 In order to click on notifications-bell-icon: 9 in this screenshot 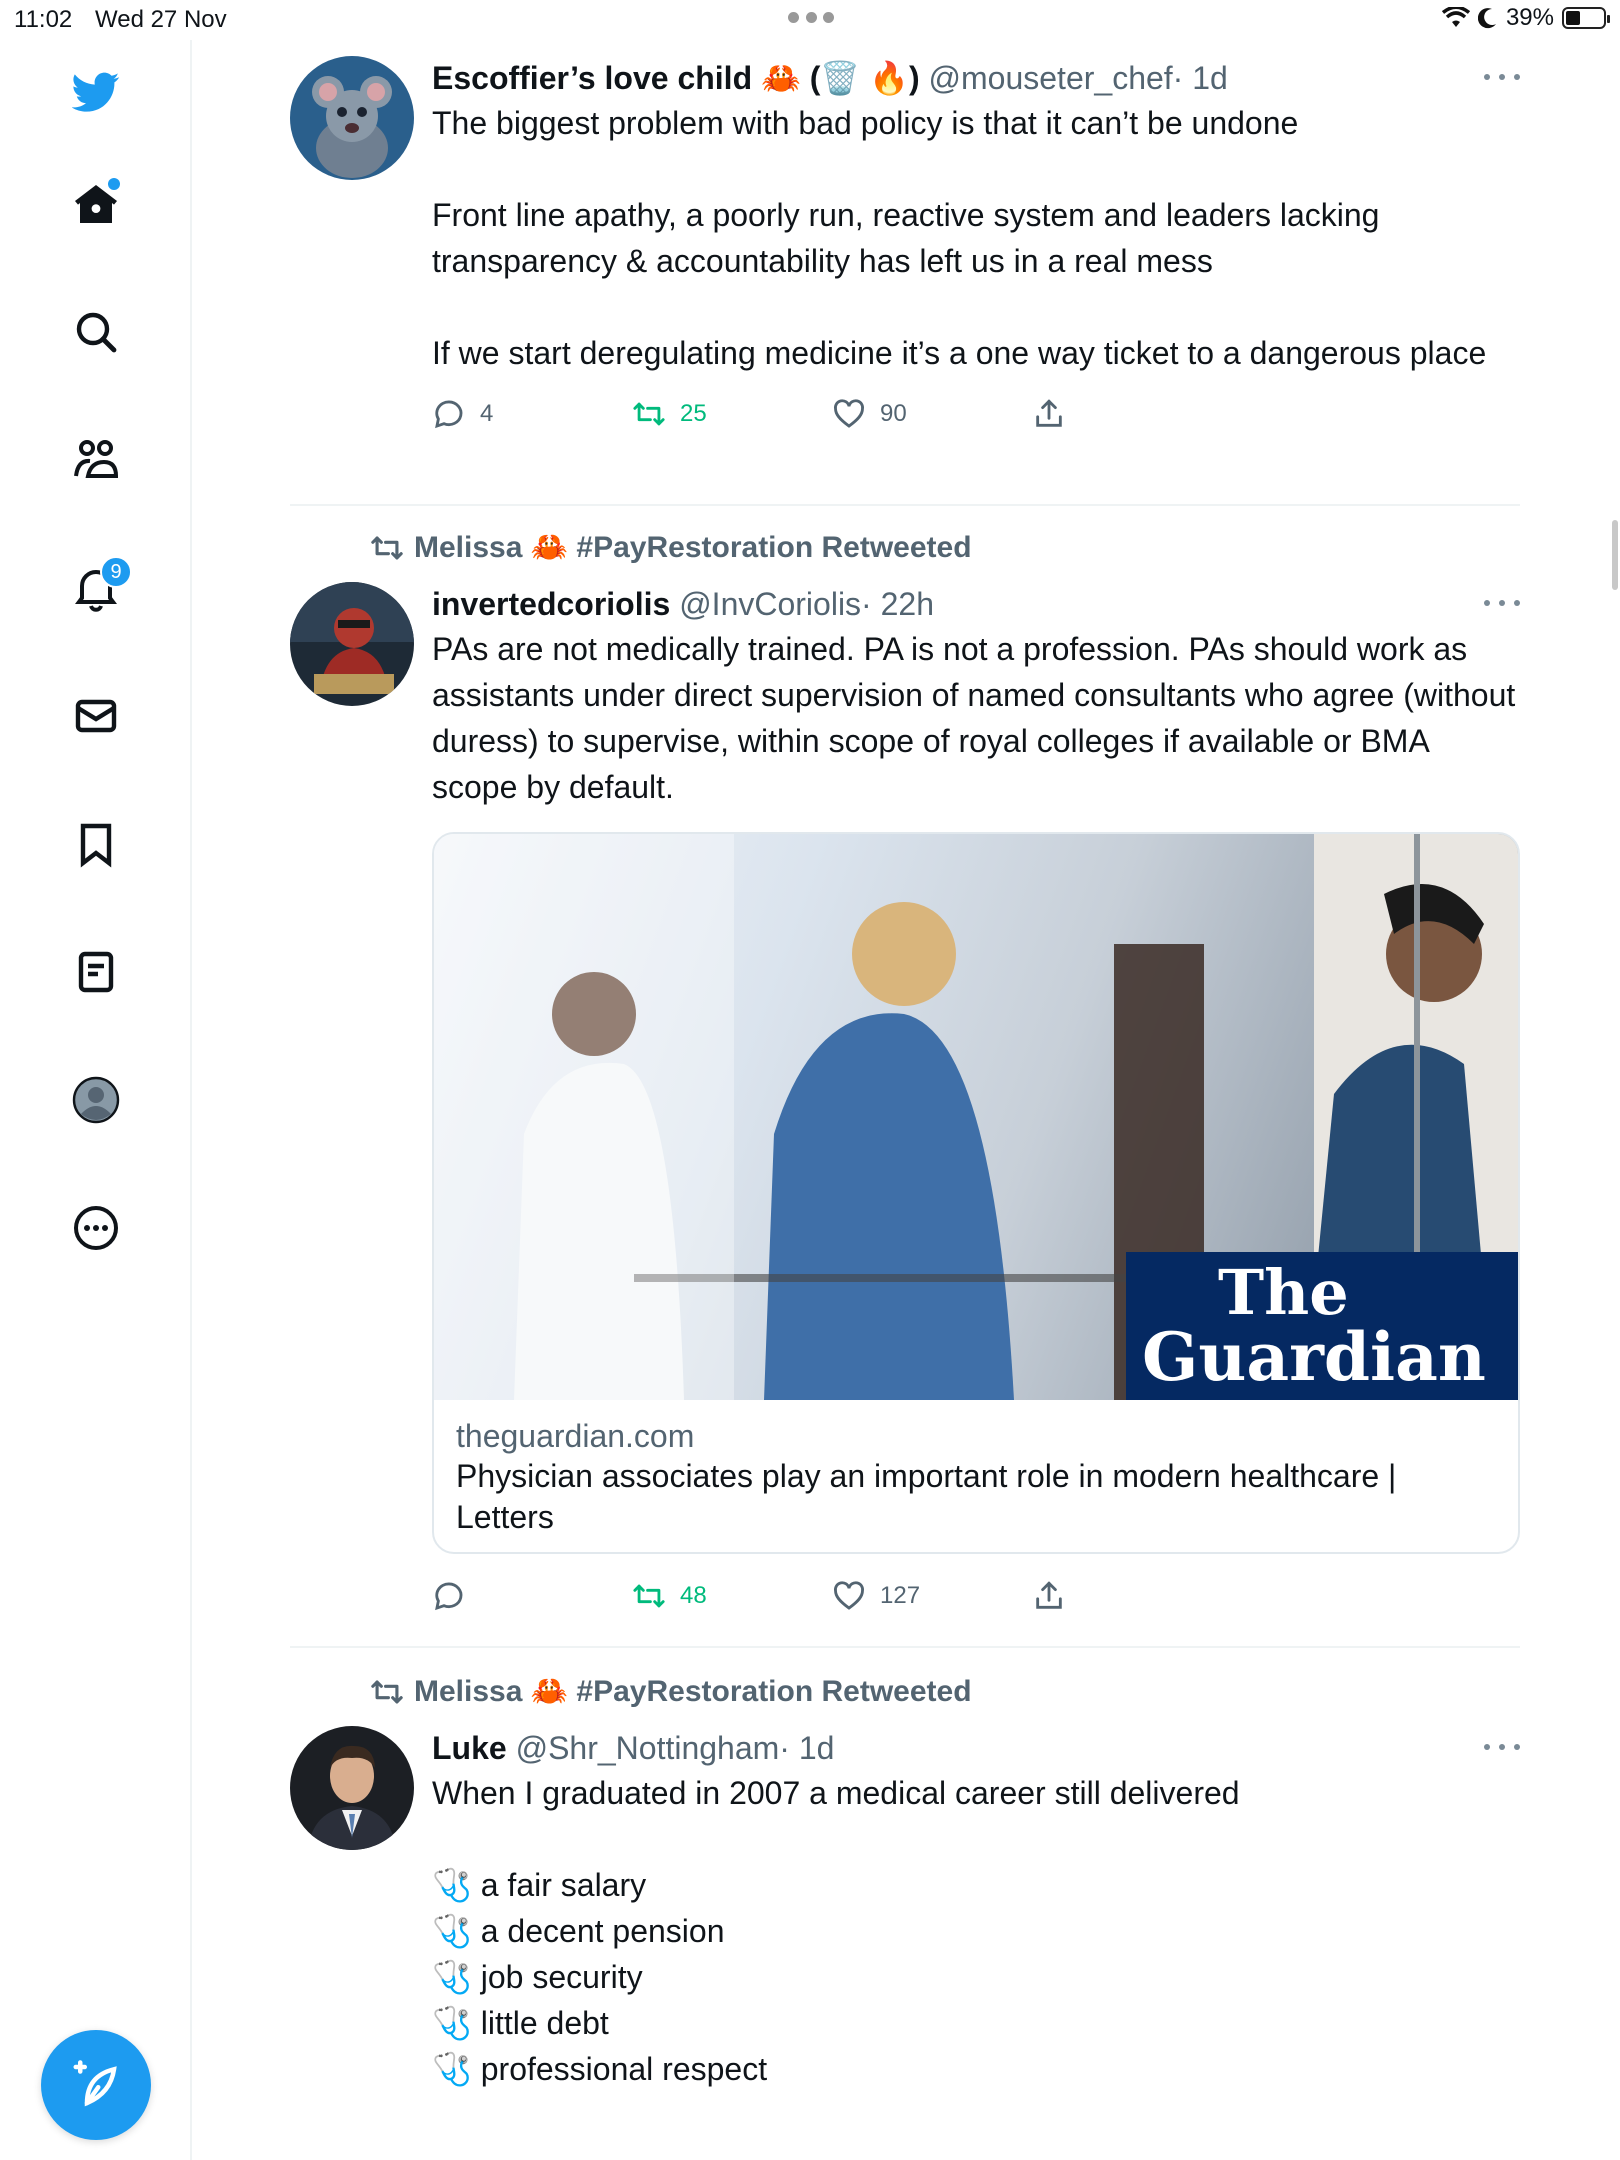, I will do `click(99, 587)`.